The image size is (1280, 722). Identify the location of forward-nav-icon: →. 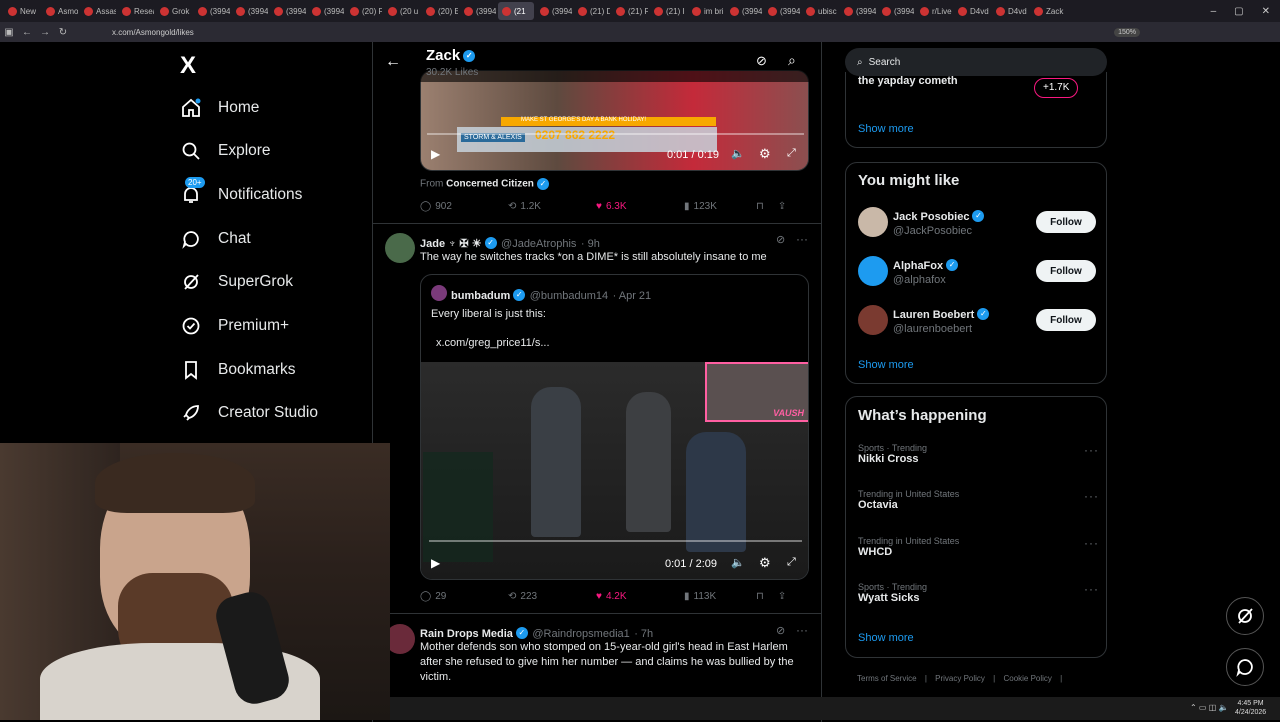
(45, 32).